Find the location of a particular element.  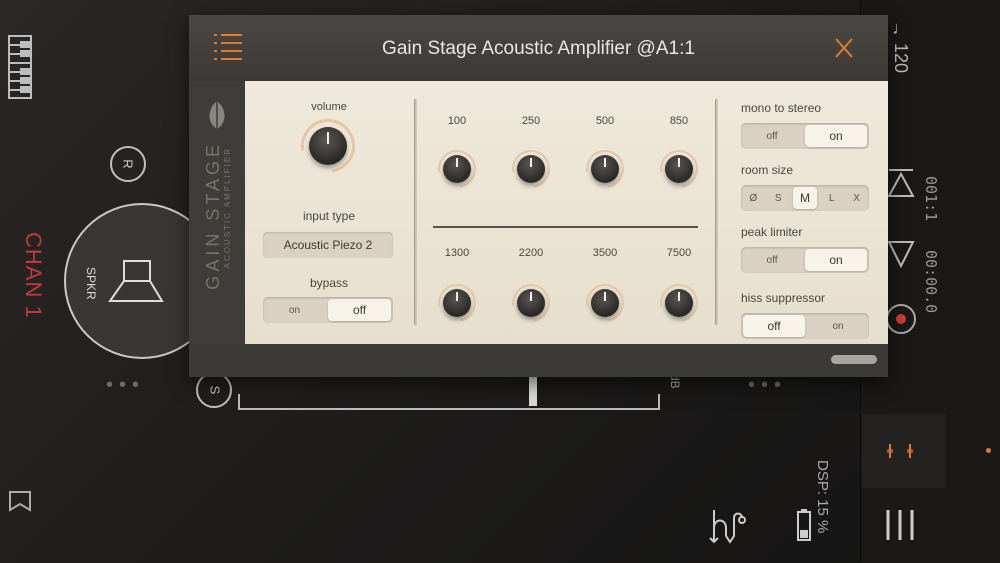

pan-slider-handle is located at coordinates (533, 390).